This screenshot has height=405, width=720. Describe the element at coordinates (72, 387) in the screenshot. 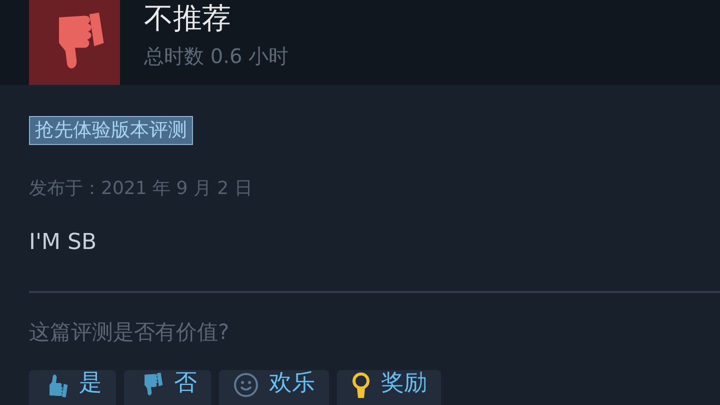

I see `yes-button: 是` at that location.